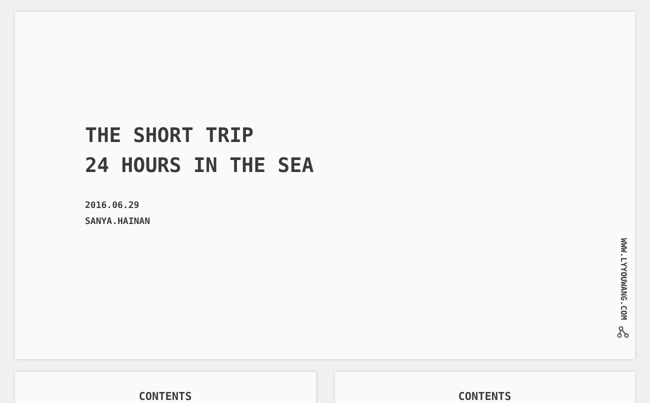  Describe the element at coordinates (112, 206) in the screenshot. I see `trip-date: 2016.06.29` at that location.